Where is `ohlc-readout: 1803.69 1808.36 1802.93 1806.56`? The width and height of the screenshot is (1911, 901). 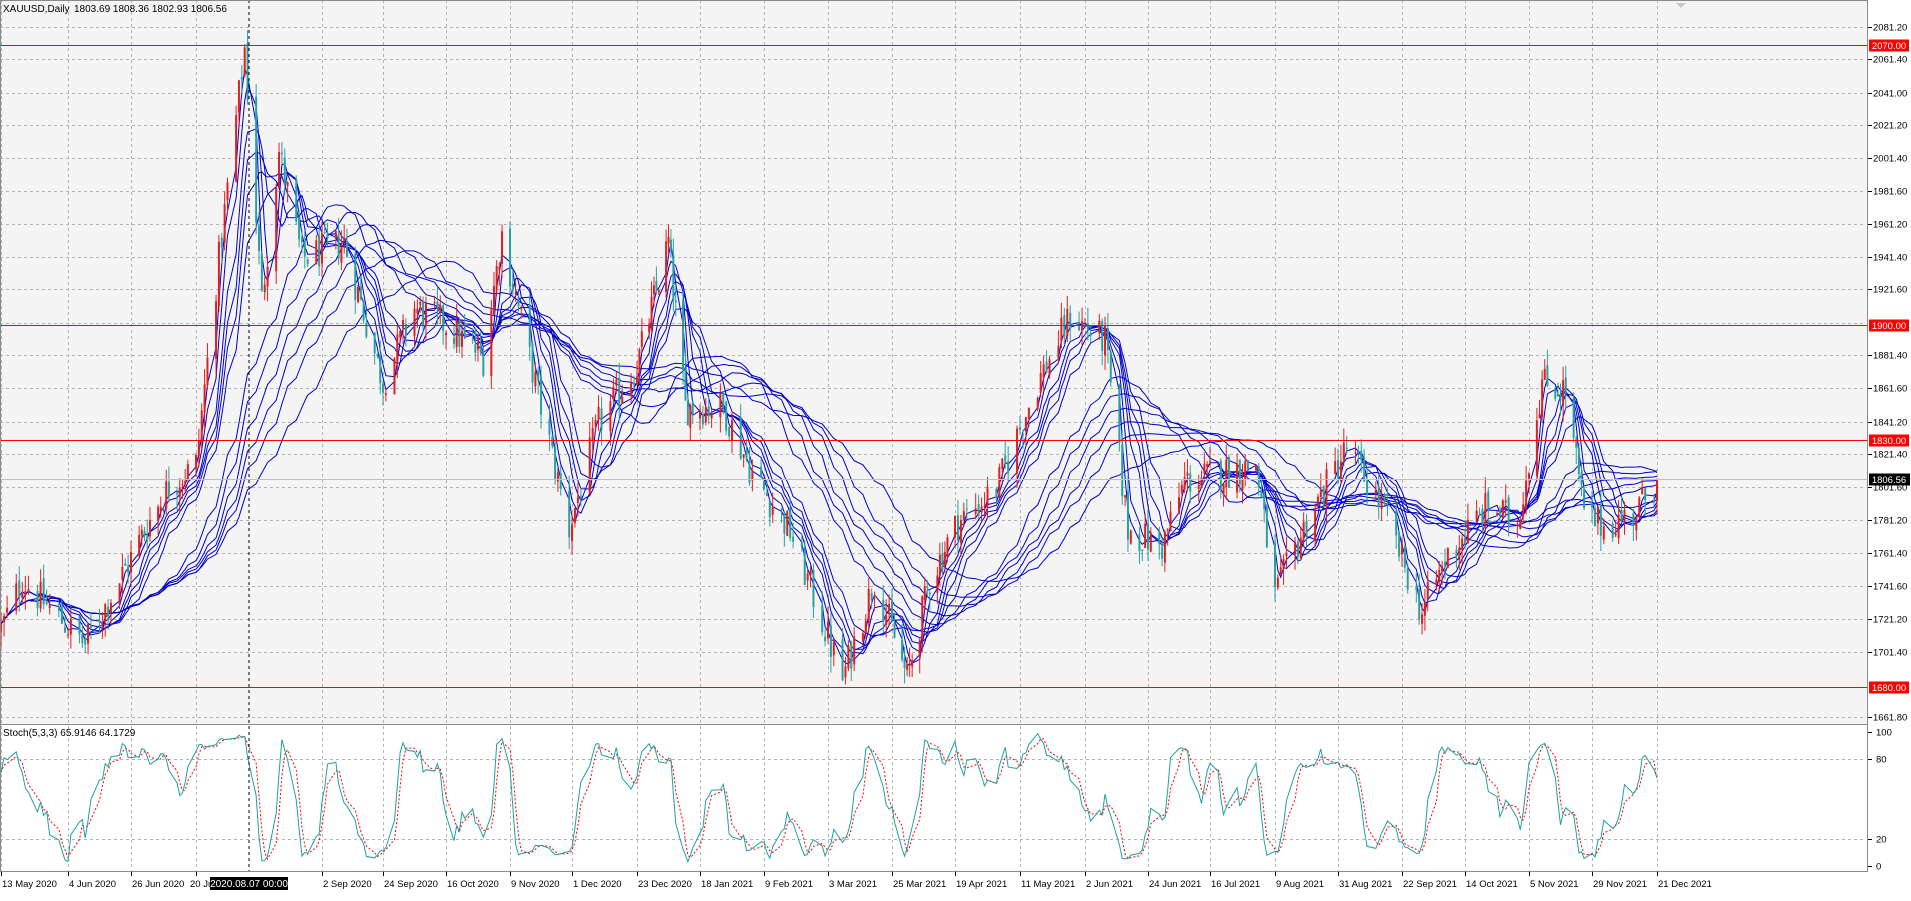 ohlc-readout: 1803.69 1808.36 1802.93 1806.56 is located at coordinates (150, 9).